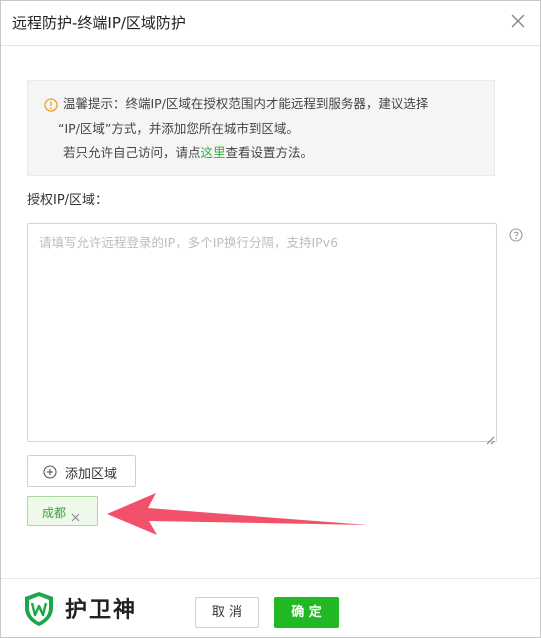 The image size is (541, 638). I want to click on footer-divider, so click(270, 578).